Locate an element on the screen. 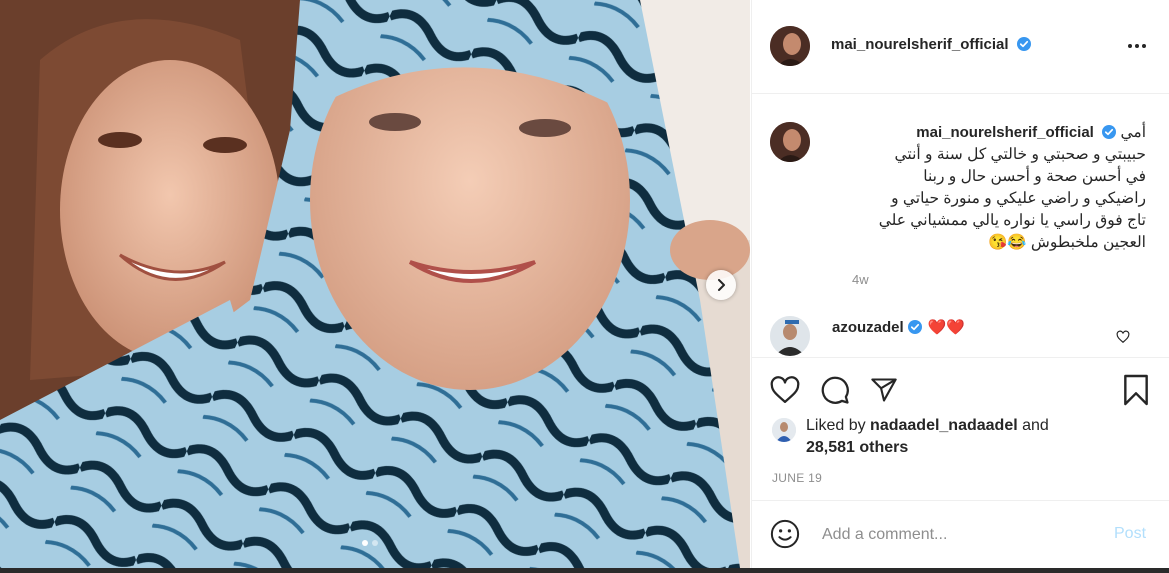  comment-like-heart-icon is located at coordinates (1123, 337).